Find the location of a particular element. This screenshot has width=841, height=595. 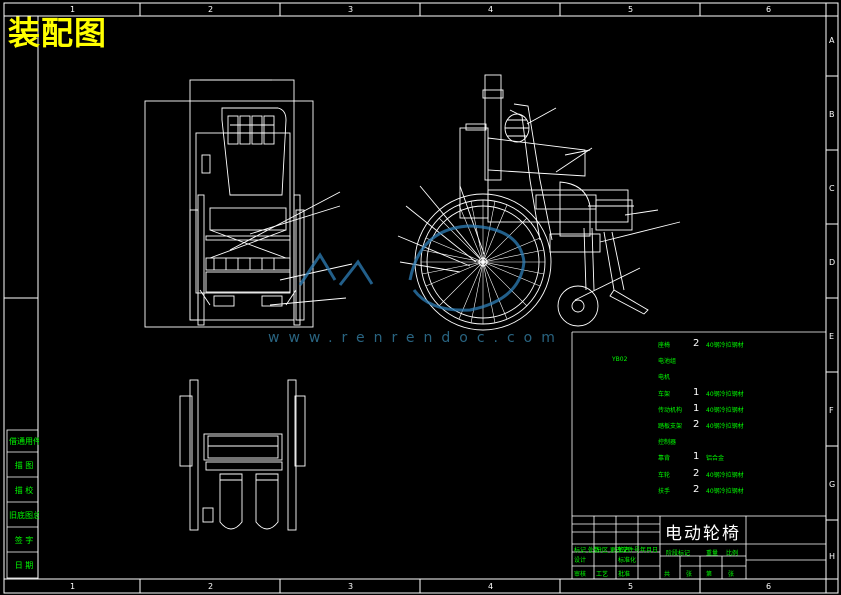

title-block-cell: 共 is located at coordinates (667, 574).